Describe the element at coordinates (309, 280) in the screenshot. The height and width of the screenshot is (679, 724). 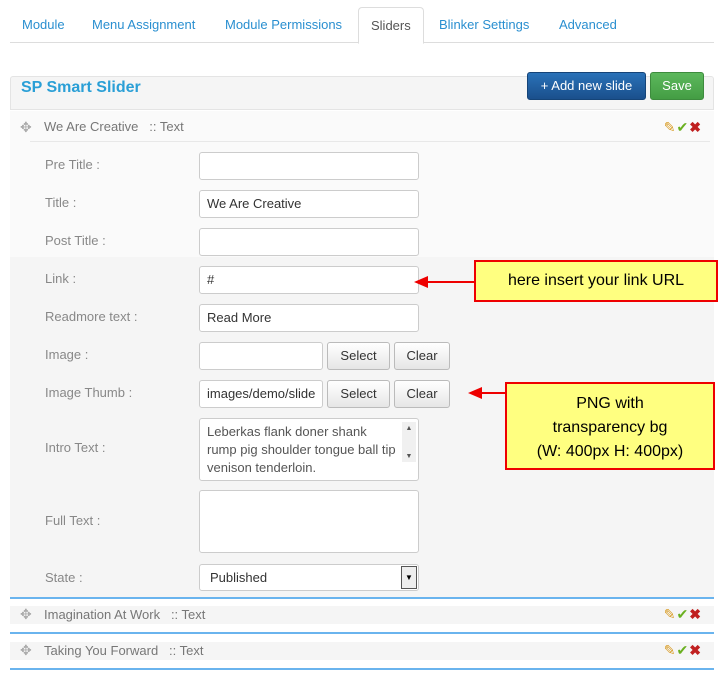
I see `link-input: #` at that location.